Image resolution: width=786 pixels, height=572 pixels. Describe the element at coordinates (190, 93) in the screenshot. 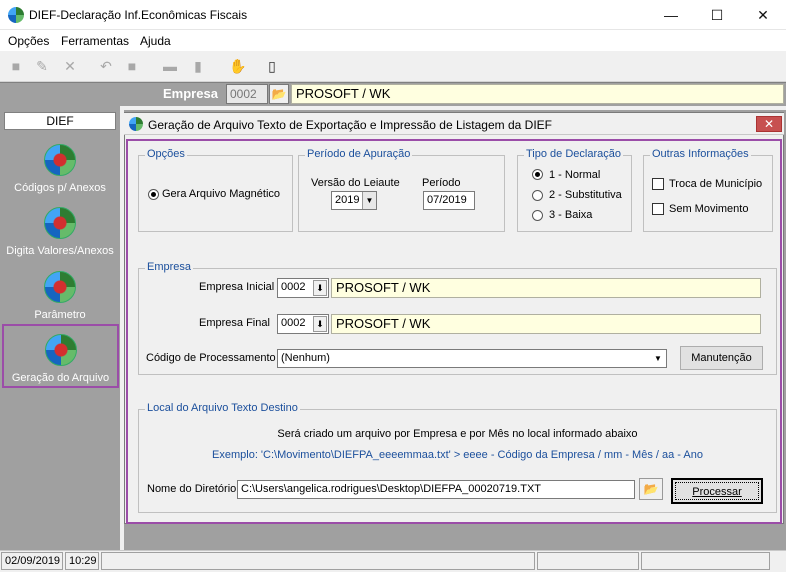

I see `empresa-label: Empresa` at that location.